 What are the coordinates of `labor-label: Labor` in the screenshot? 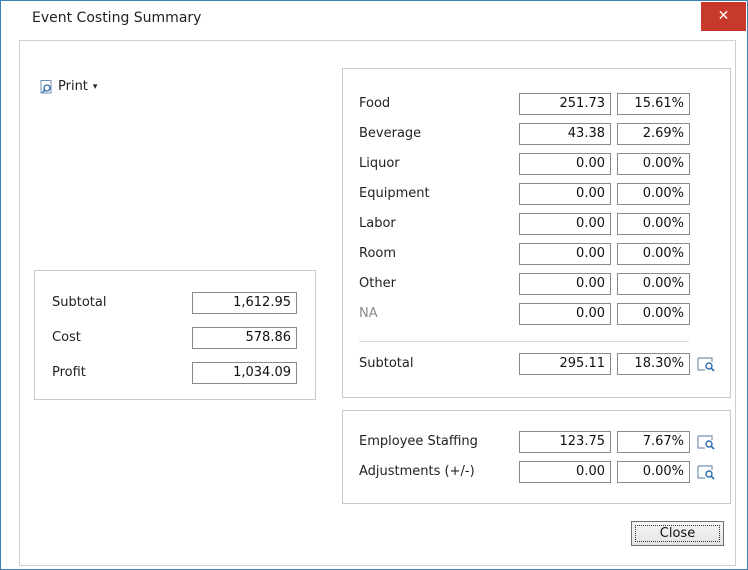 It's located at (377, 223).